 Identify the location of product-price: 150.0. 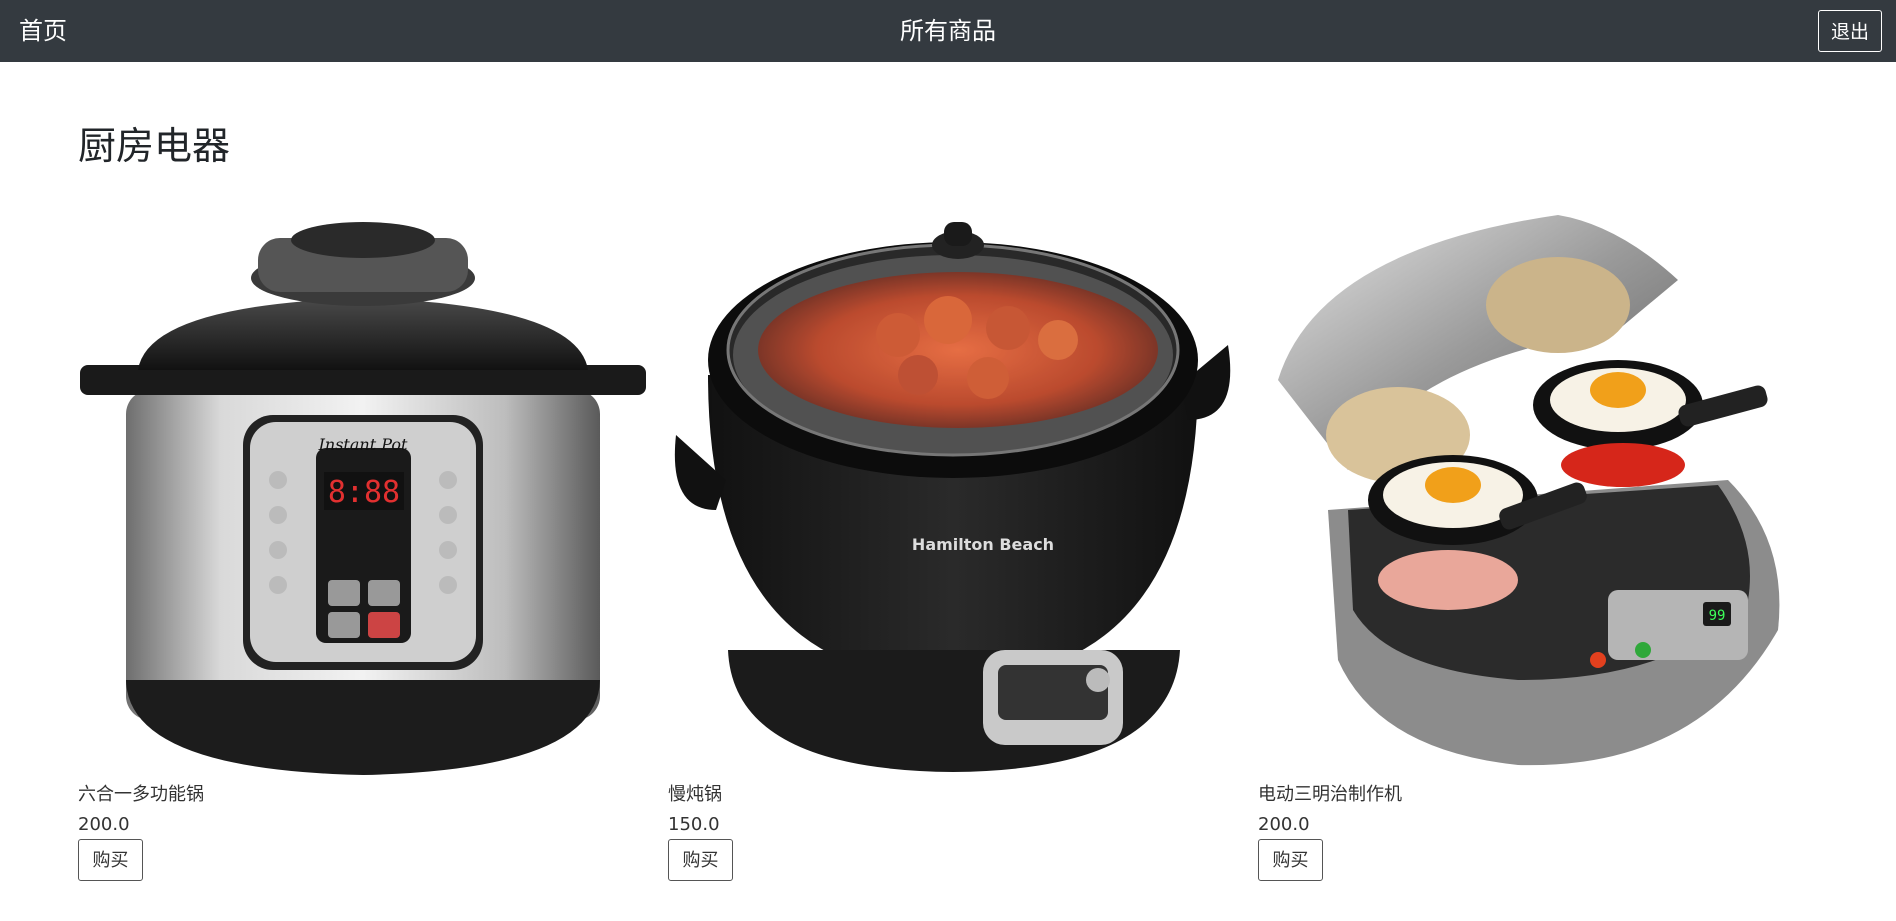
(694, 824).